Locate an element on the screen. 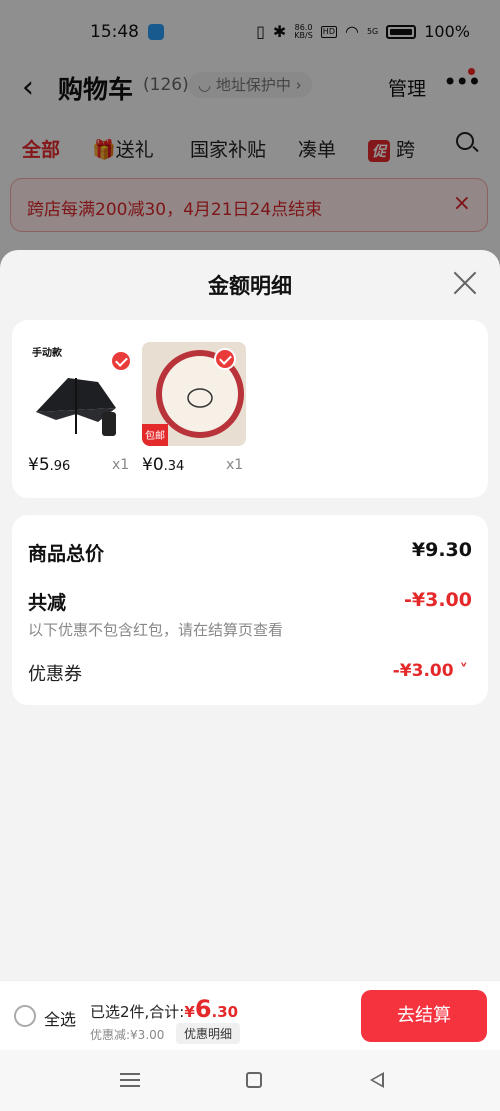 The height and width of the screenshot is (1111, 500). total-amount: ¥6.30 is located at coordinates (211, 1009).